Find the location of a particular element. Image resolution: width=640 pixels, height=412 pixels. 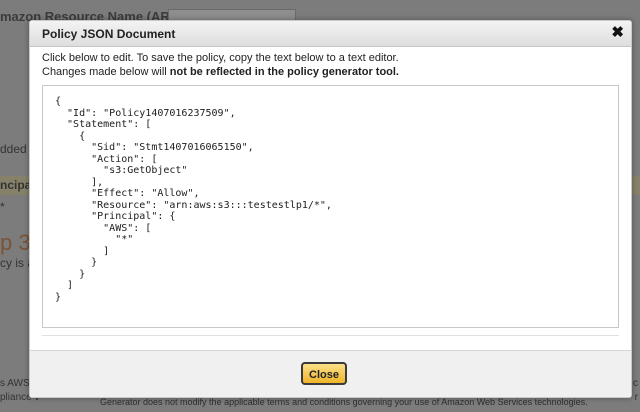

dialog-button-bar: Close is located at coordinates (330, 373).